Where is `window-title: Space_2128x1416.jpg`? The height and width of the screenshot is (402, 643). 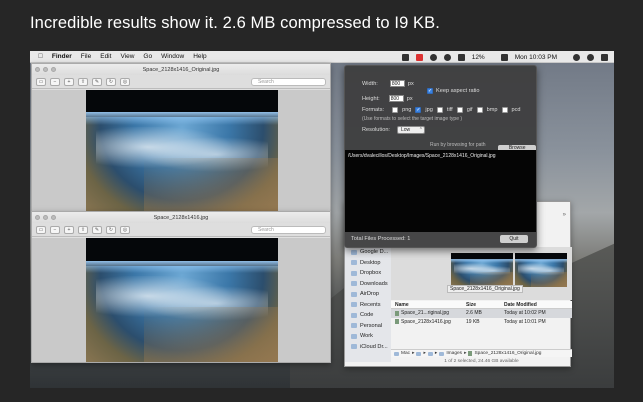 window-title: Space_2128x1416.jpg is located at coordinates (181, 217).